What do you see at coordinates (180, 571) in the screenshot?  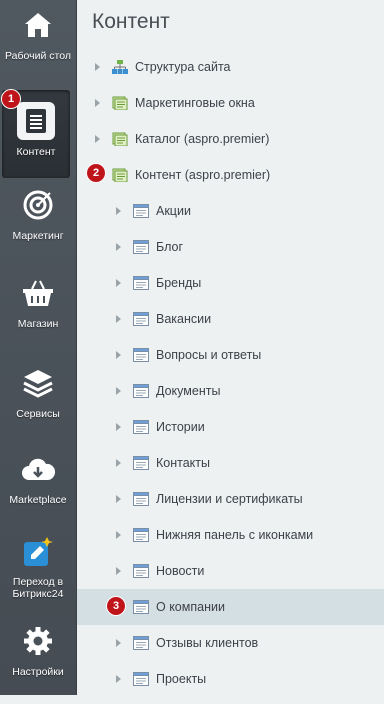 I see `tree-item-label: Новости` at bounding box center [180, 571].